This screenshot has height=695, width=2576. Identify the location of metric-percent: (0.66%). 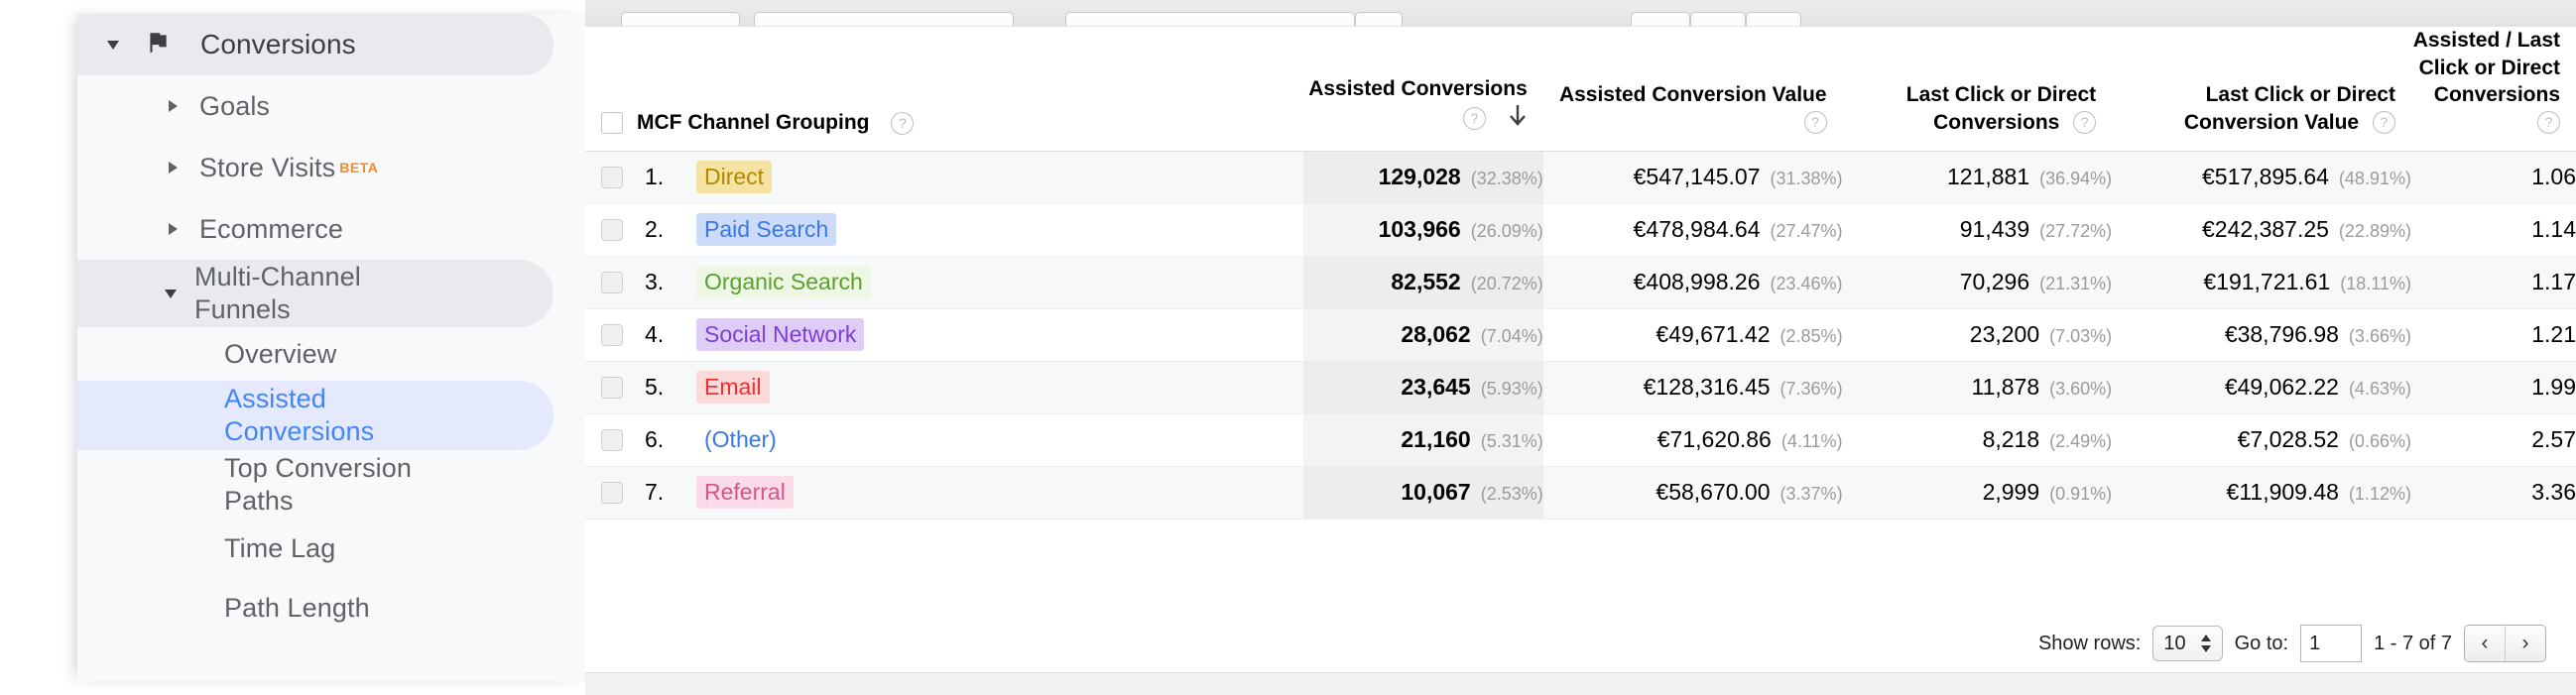
(2379, 442).